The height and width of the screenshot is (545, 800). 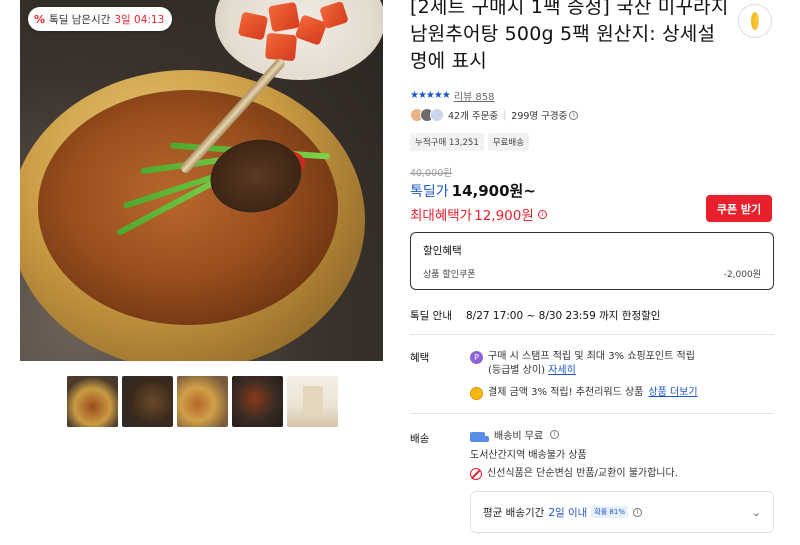 I want to click on prohibited-icon, so click(x=476, y=474).